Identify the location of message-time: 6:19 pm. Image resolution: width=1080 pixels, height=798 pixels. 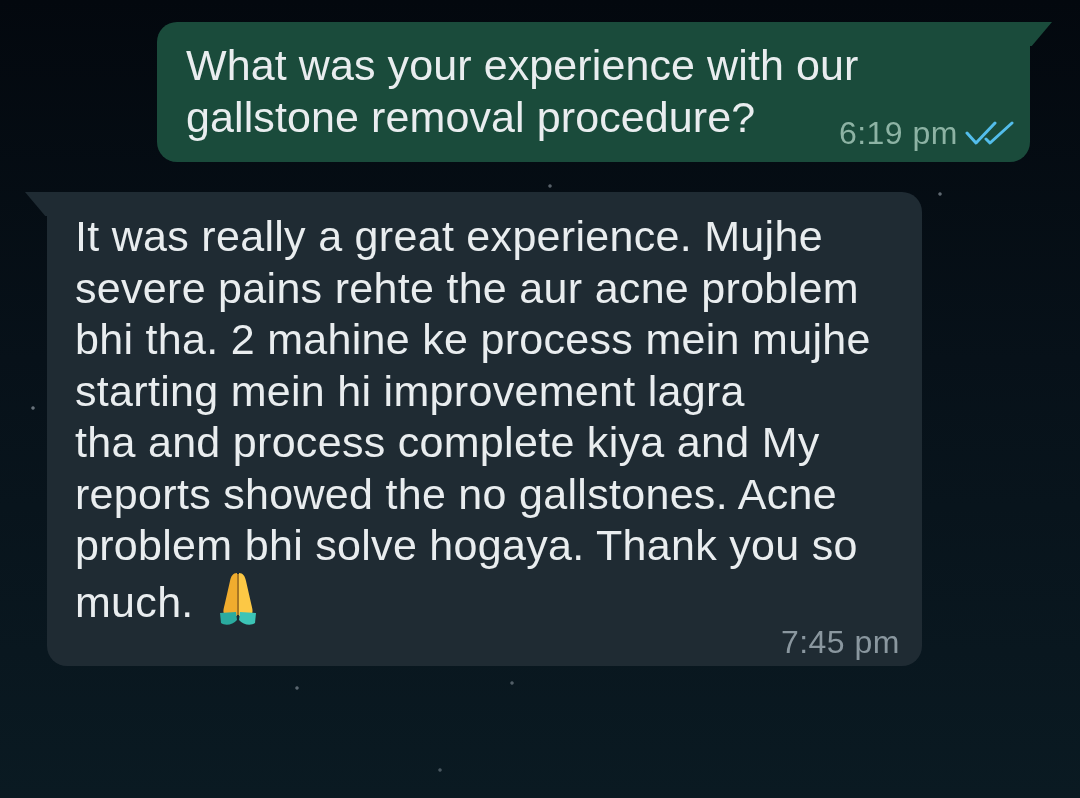
(898, 133).